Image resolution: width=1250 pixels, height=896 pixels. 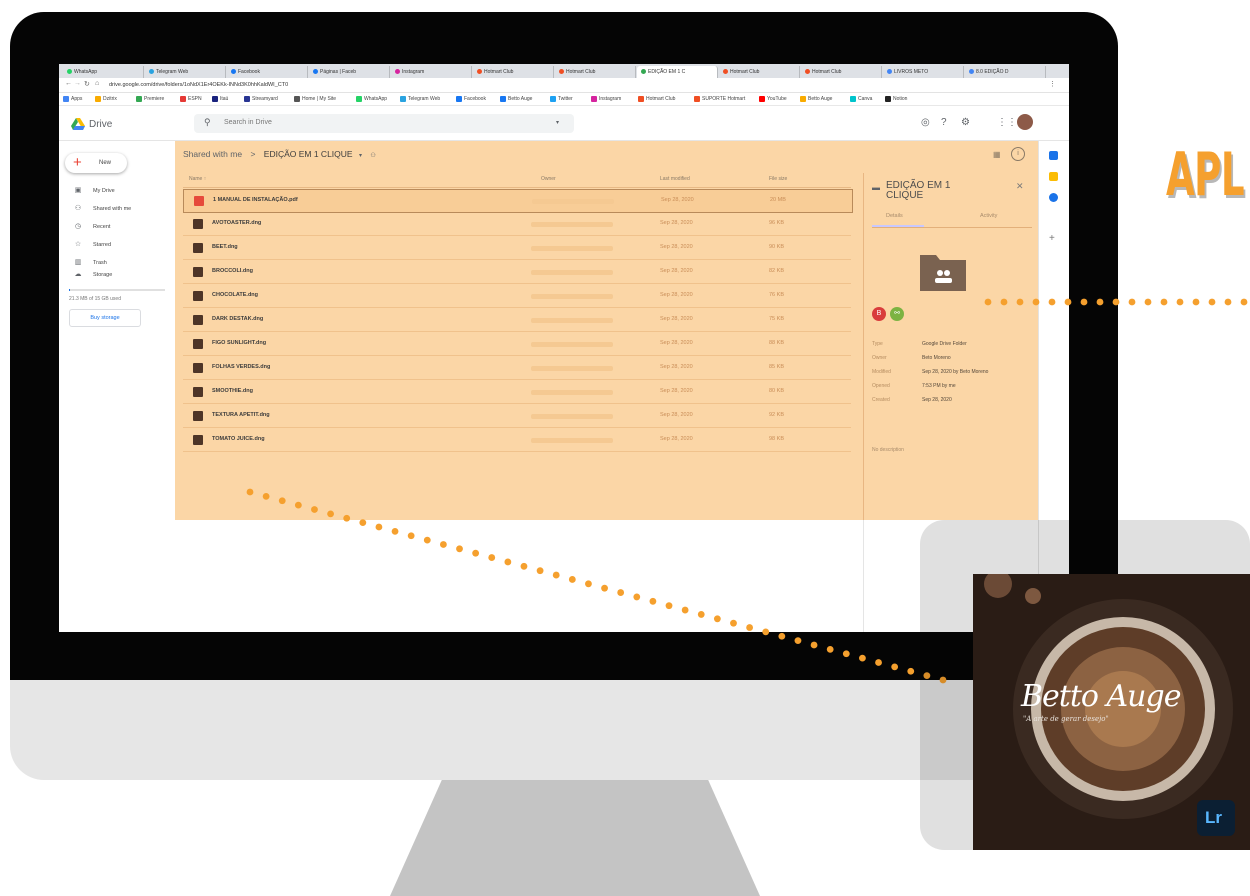 What do you see at coordinates (1101, 696) in the screenshot?
I see `brand-logo-text: Betto Auge` at bounding box center [1101, 696].